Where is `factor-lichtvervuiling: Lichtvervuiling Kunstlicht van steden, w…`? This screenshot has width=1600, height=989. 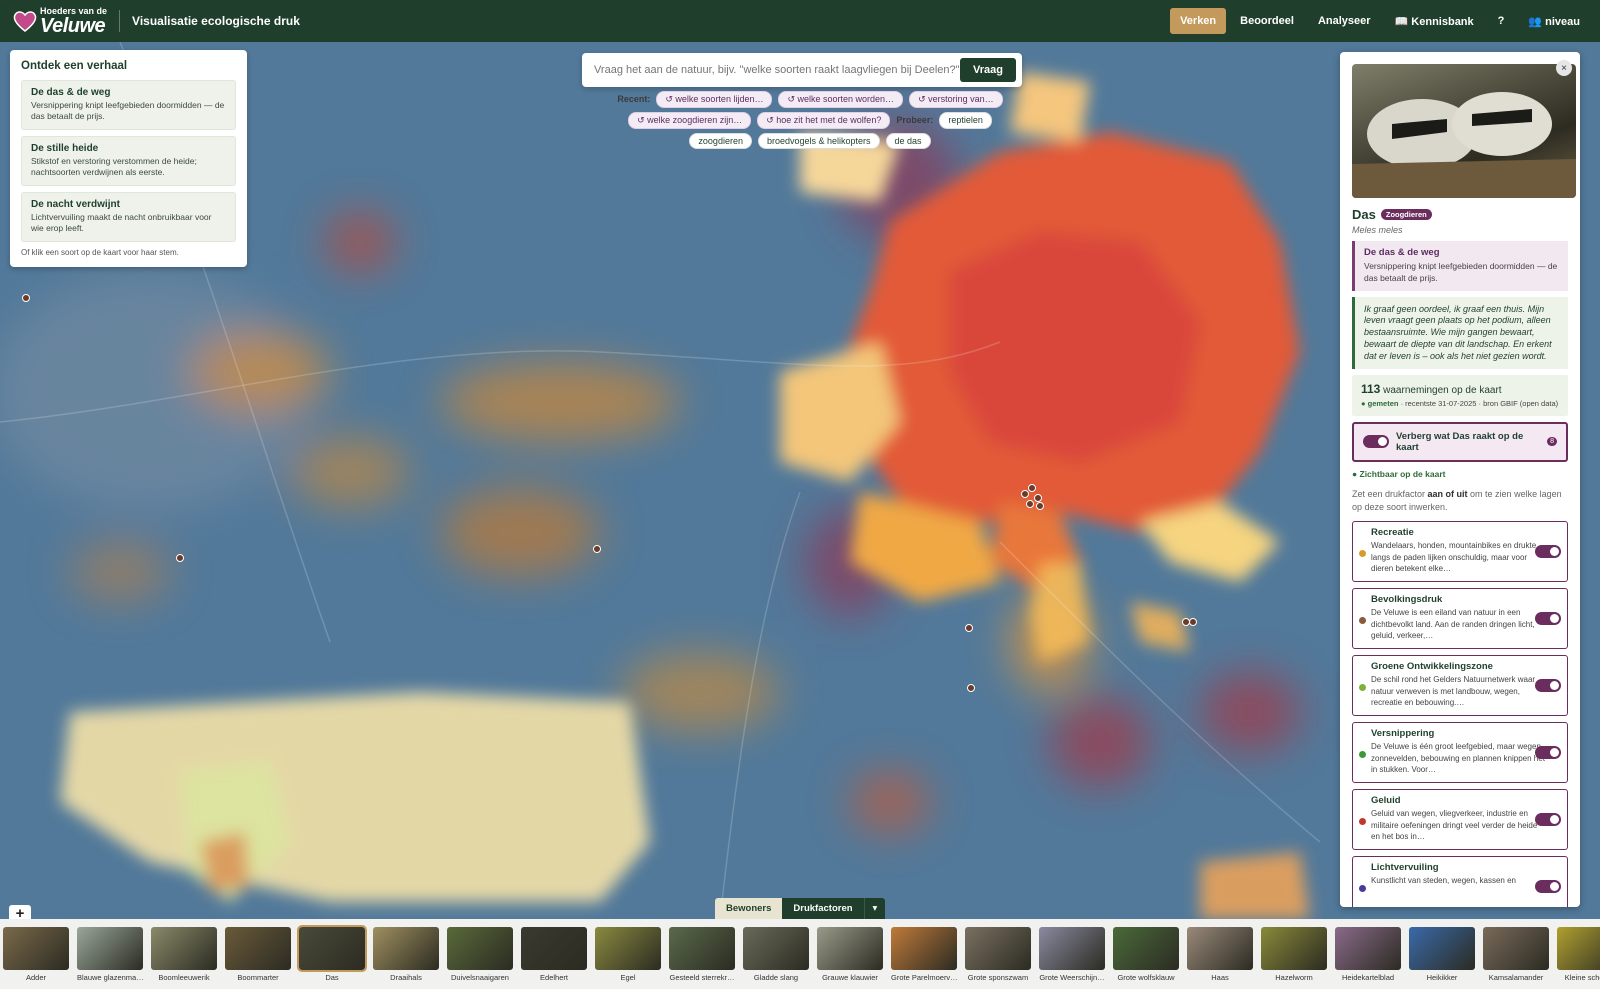 factor-lichtvervuiling: Lichtvervuiling Kunstlicht van steden, w… is located at coordinates (1460, 881).